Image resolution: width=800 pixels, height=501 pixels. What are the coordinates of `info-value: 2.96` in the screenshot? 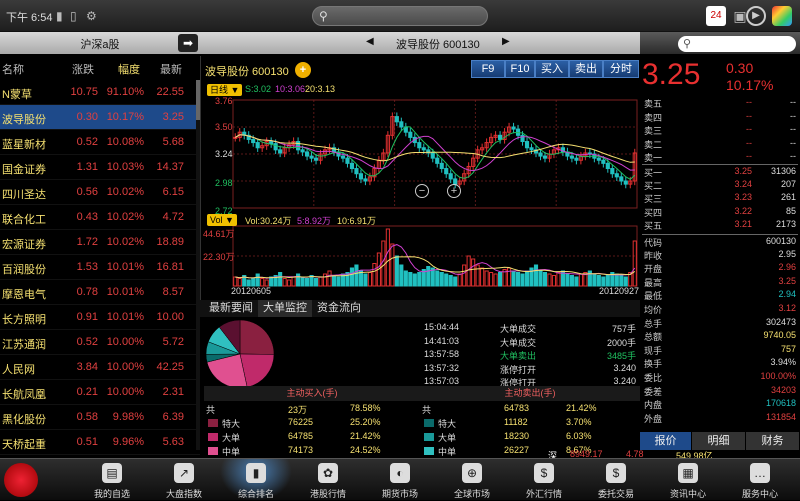 It's located at (787, 267).